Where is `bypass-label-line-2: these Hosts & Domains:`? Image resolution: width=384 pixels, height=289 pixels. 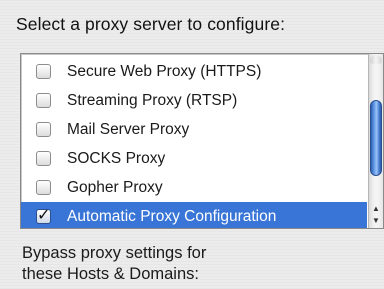
bypass-label-line-2: these Hosts & Domains: is located at coordinates (110, 274).